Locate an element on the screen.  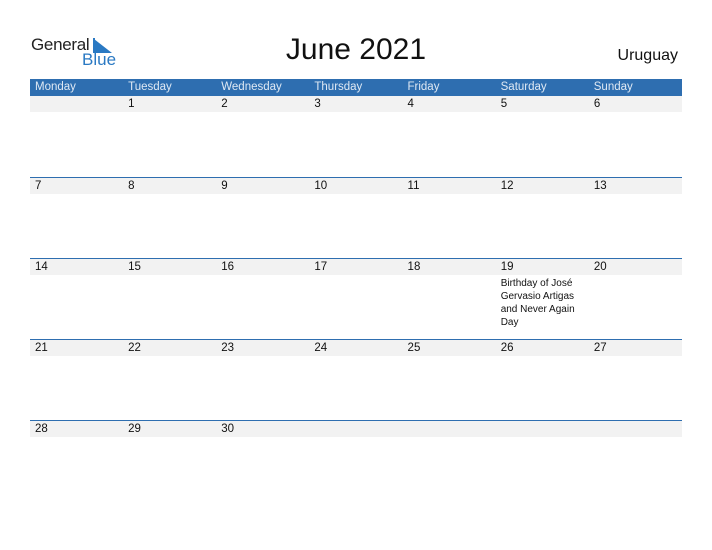
day-cell: 28 is located at coordinates (76, 461).